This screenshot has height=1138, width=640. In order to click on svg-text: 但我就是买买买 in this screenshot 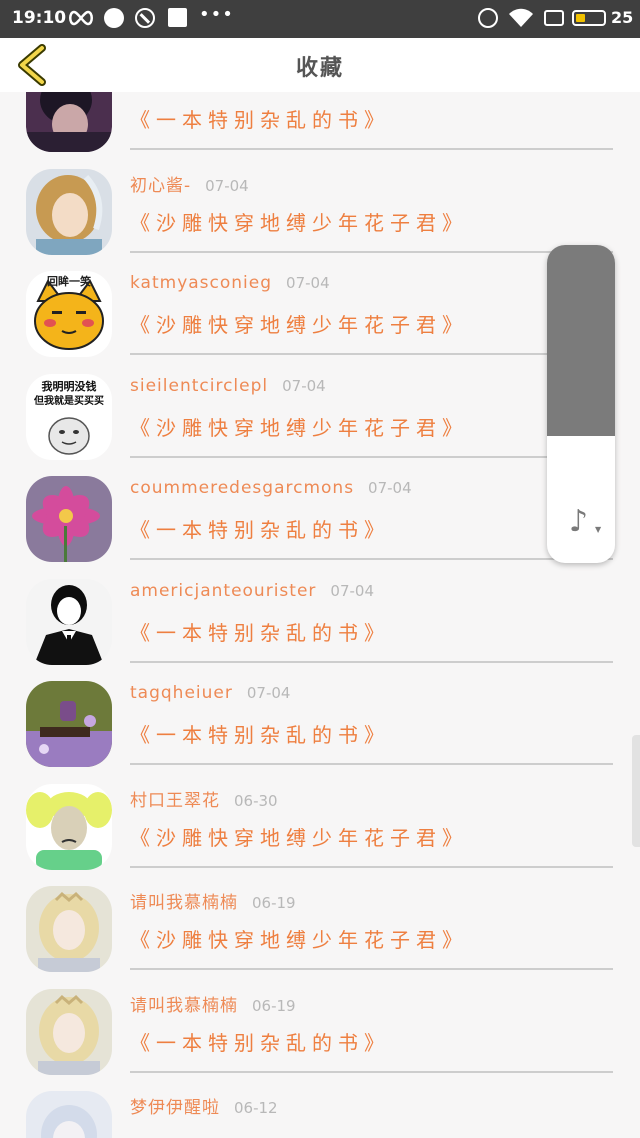, I will do `click(68, 400)`.